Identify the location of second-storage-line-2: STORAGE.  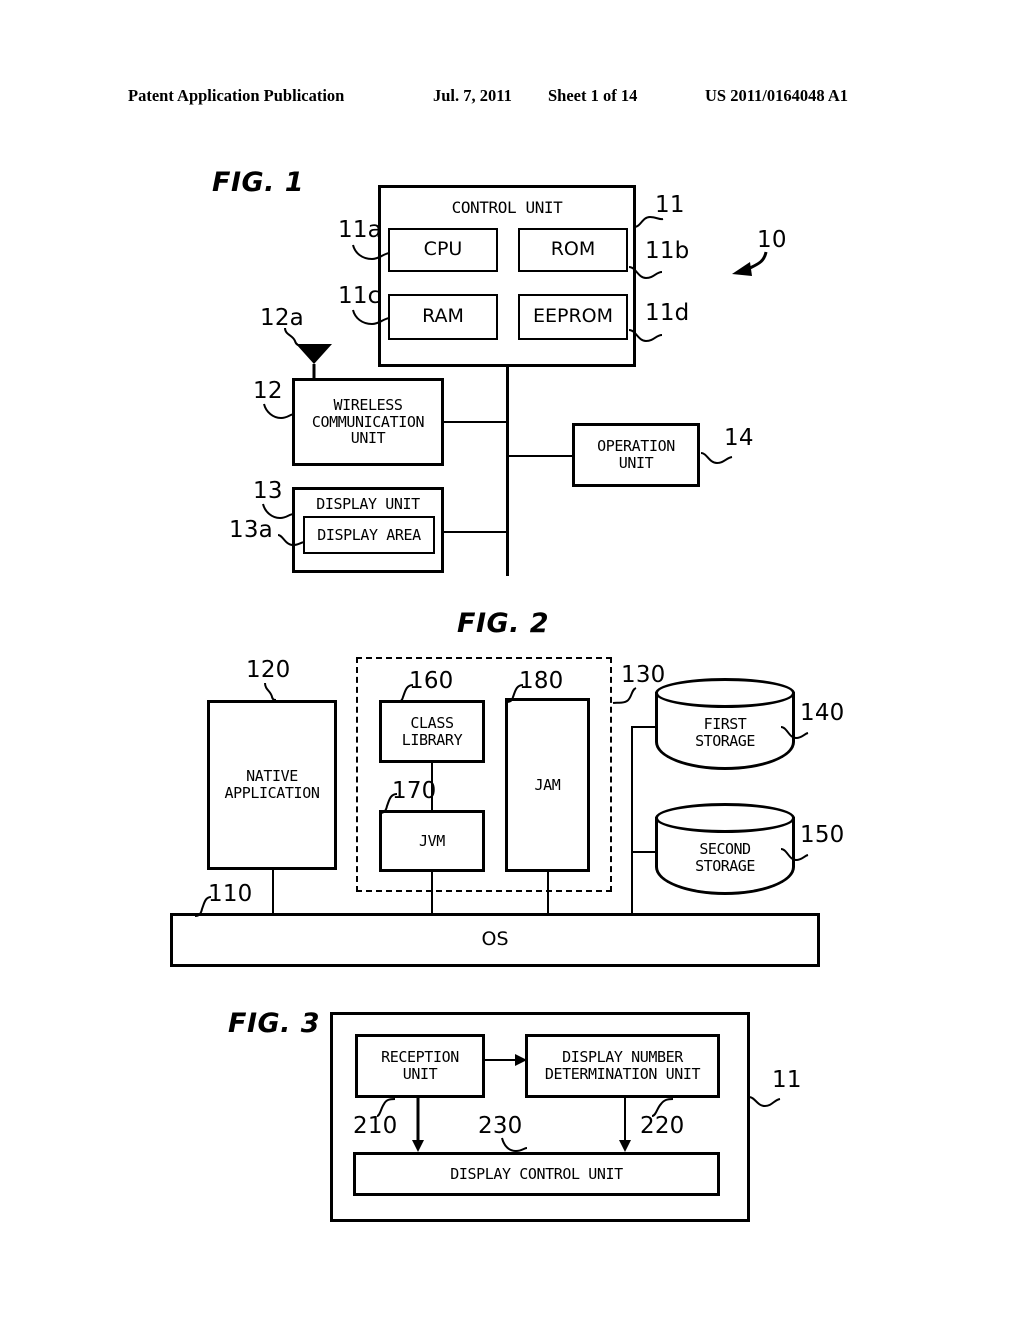
(725, 866).